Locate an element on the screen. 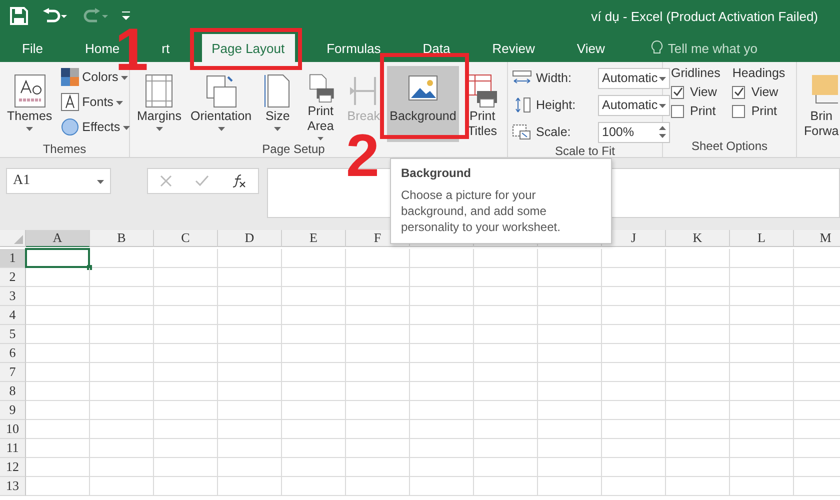 This screenshot has width=840, height=500. group-label: Page Setup is located at coordinates (293, 149).